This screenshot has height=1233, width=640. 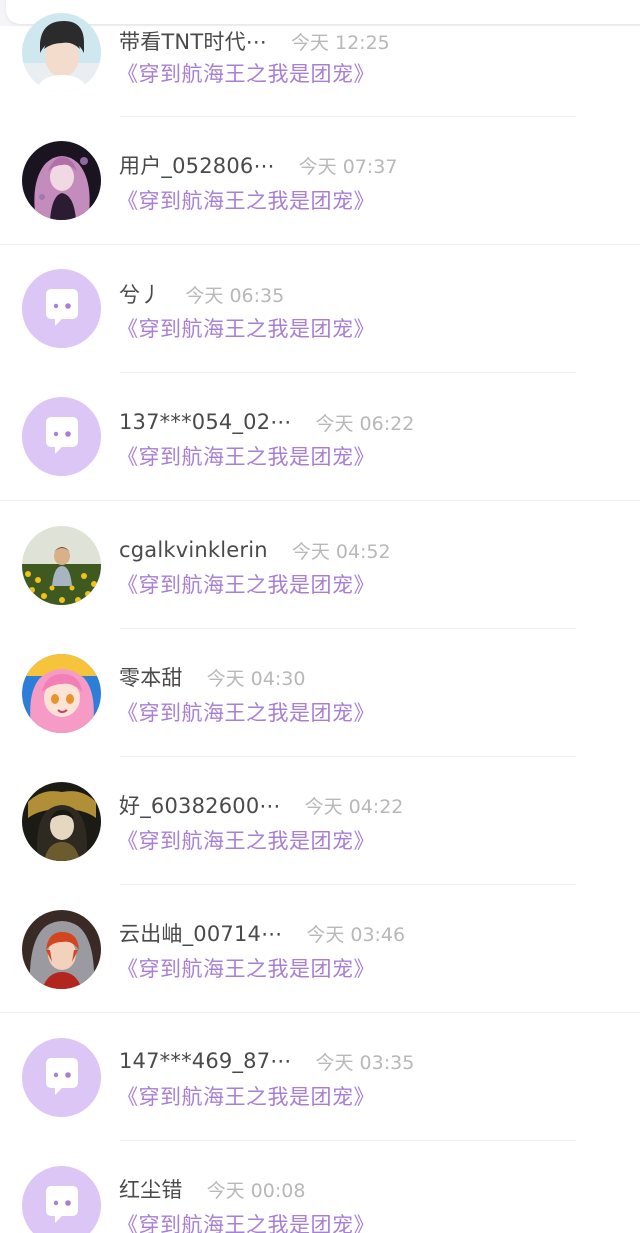 I want to click on list-item: 好_60382600⋯ 今天 04:22 《穿到航海王之我是团宠》, so click(x=320, y=821).